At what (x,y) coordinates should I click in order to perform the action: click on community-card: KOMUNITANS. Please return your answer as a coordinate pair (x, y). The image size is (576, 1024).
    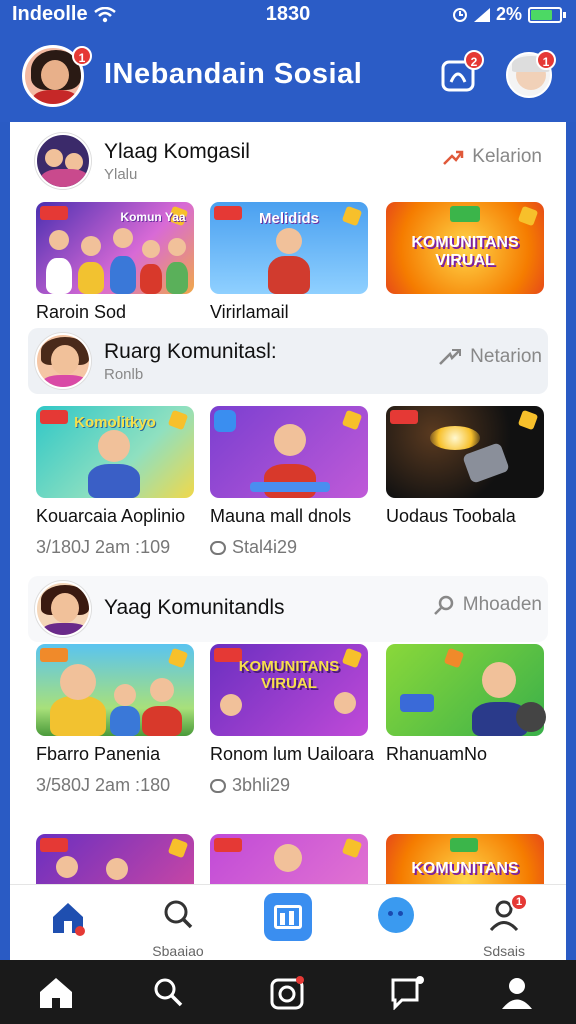
    Looking at the image, I should click on (465, 859).